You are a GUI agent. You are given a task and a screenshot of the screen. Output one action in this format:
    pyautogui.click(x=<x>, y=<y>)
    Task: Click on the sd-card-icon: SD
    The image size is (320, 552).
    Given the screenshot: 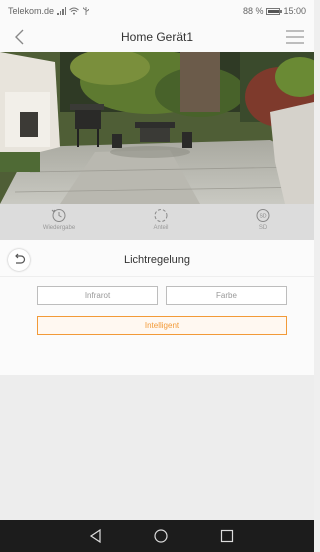 What is the action you would take?
    pyautogui.click(x=263, y=215)
    